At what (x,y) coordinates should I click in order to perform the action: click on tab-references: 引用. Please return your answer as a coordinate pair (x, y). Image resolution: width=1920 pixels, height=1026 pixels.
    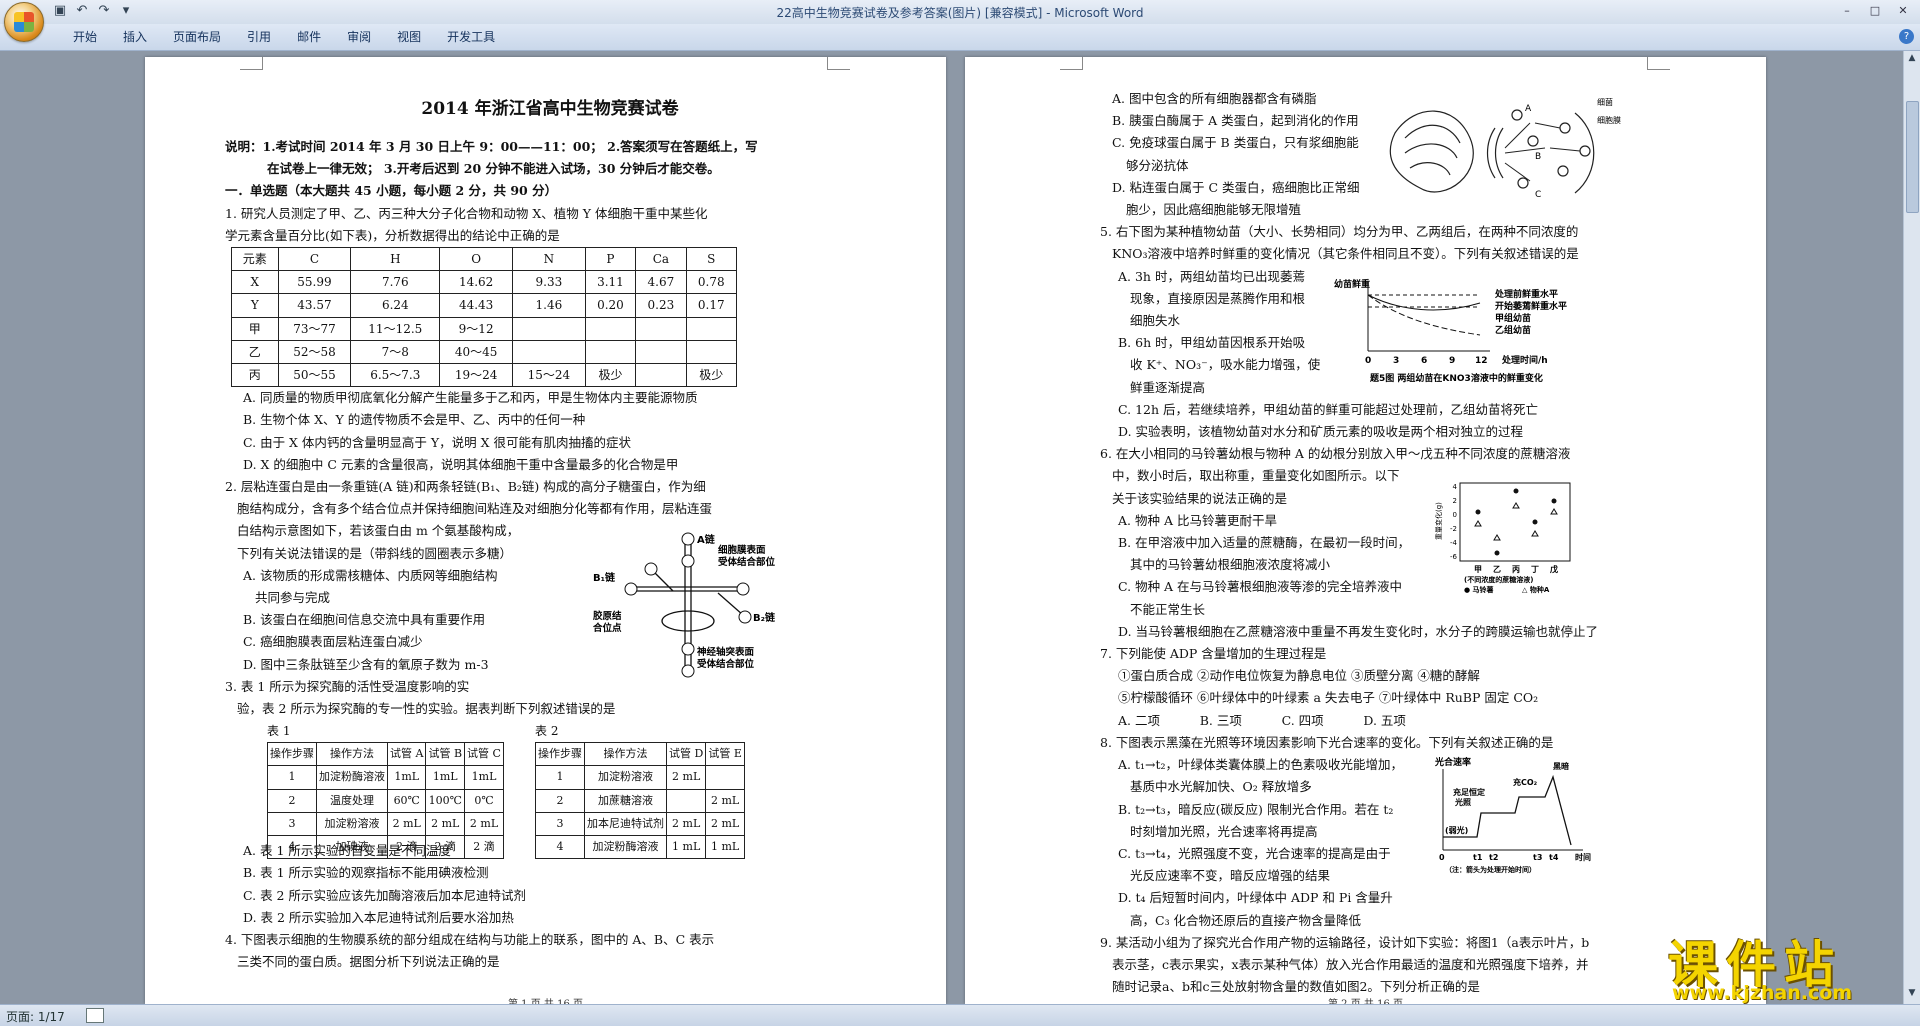
    Looking at the image, I should click on (259, 37).